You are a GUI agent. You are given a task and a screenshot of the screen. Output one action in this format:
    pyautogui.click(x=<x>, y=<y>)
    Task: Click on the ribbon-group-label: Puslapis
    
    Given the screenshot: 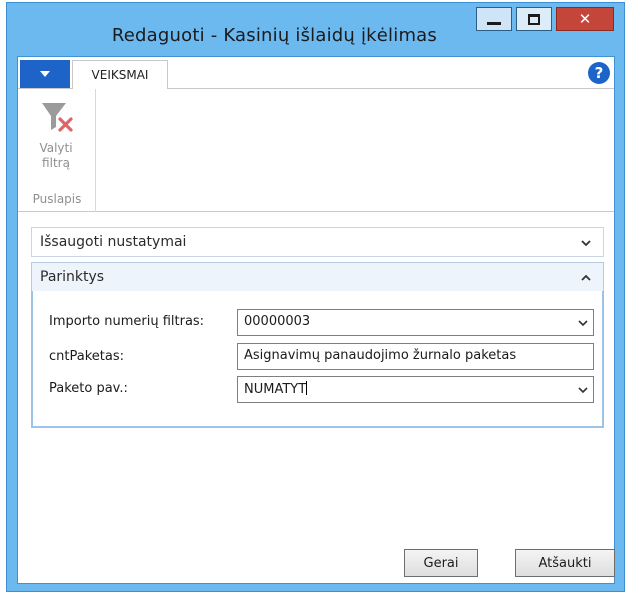 What is the action you would take?
    pyautogui.click(x=57, y=199)
    